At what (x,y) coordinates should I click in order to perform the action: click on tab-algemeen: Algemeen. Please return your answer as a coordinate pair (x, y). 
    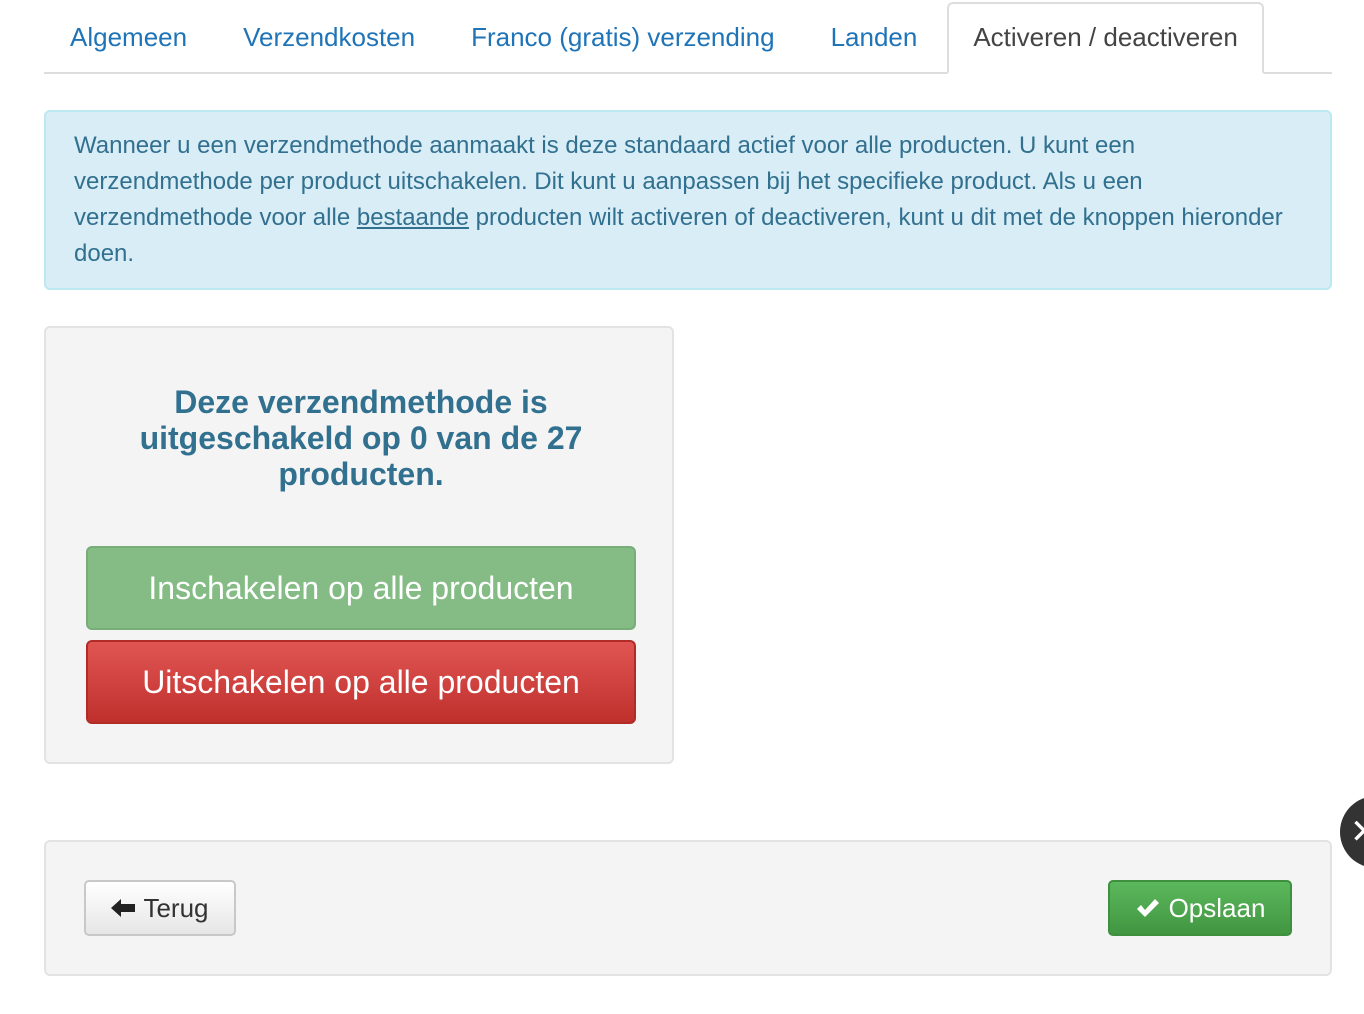
    Looking at the image, I should click on (129, 36).